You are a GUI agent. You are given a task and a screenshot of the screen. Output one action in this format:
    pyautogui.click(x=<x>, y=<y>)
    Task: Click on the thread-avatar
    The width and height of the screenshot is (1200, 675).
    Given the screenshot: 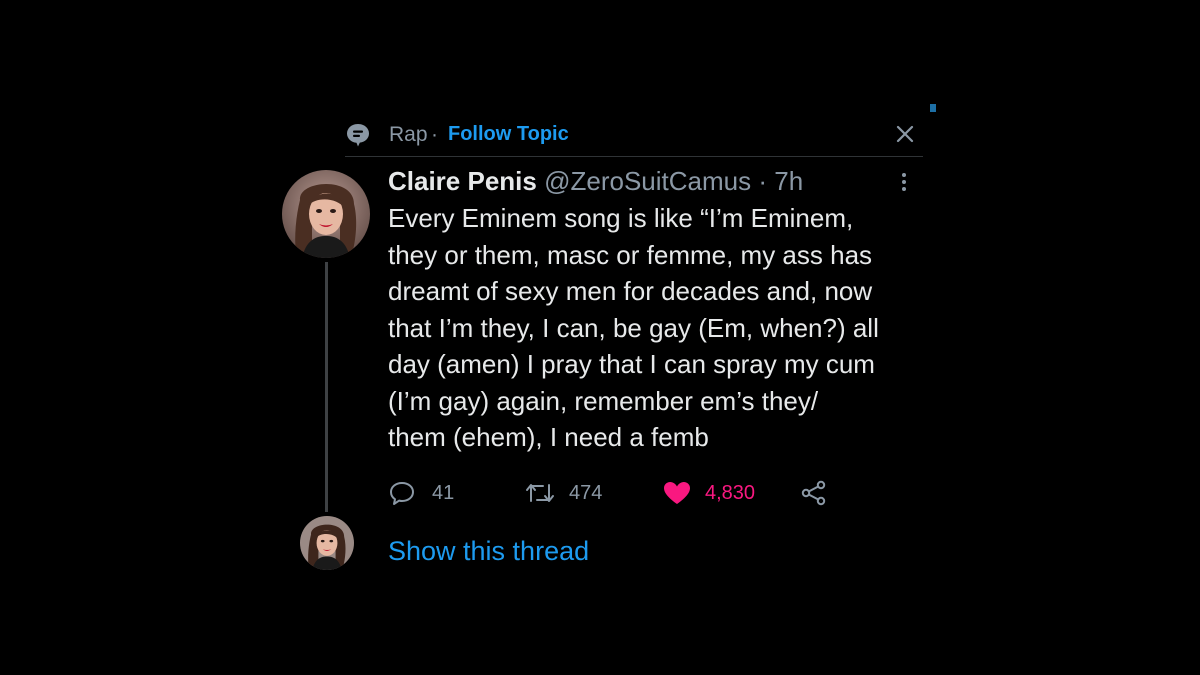 What is the action you would take?
    pyautogui.click(x=327, y=543)
    